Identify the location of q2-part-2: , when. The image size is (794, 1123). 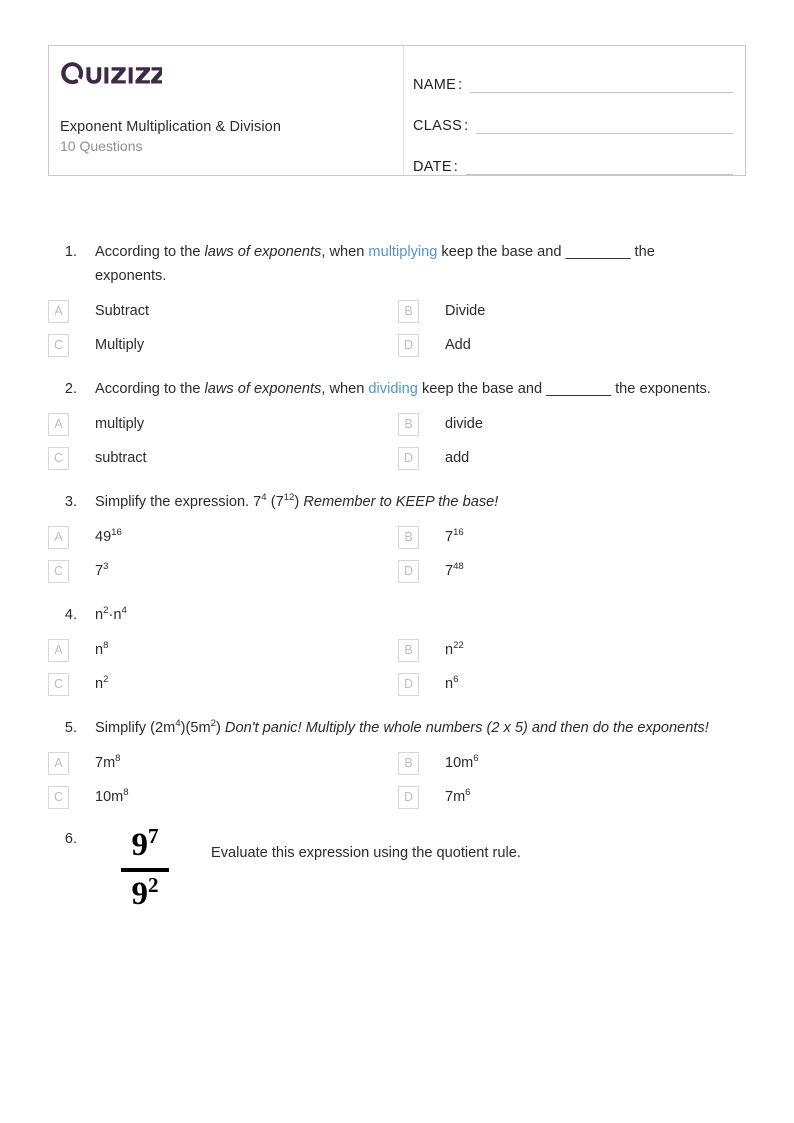
(345, 389).